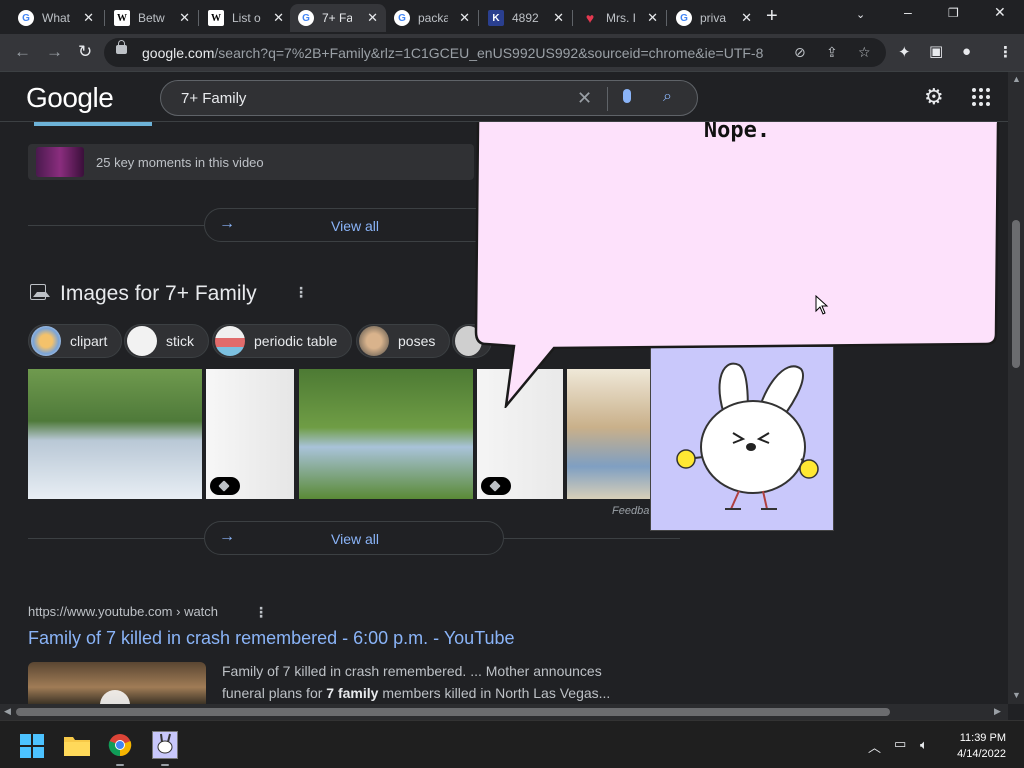 The width and height of the screenshot is (1024, 768). What do you see at coordinates (981, 97) in the screenshot?
I see `google-apps-grid-icon` at bounding box center [981, 97].